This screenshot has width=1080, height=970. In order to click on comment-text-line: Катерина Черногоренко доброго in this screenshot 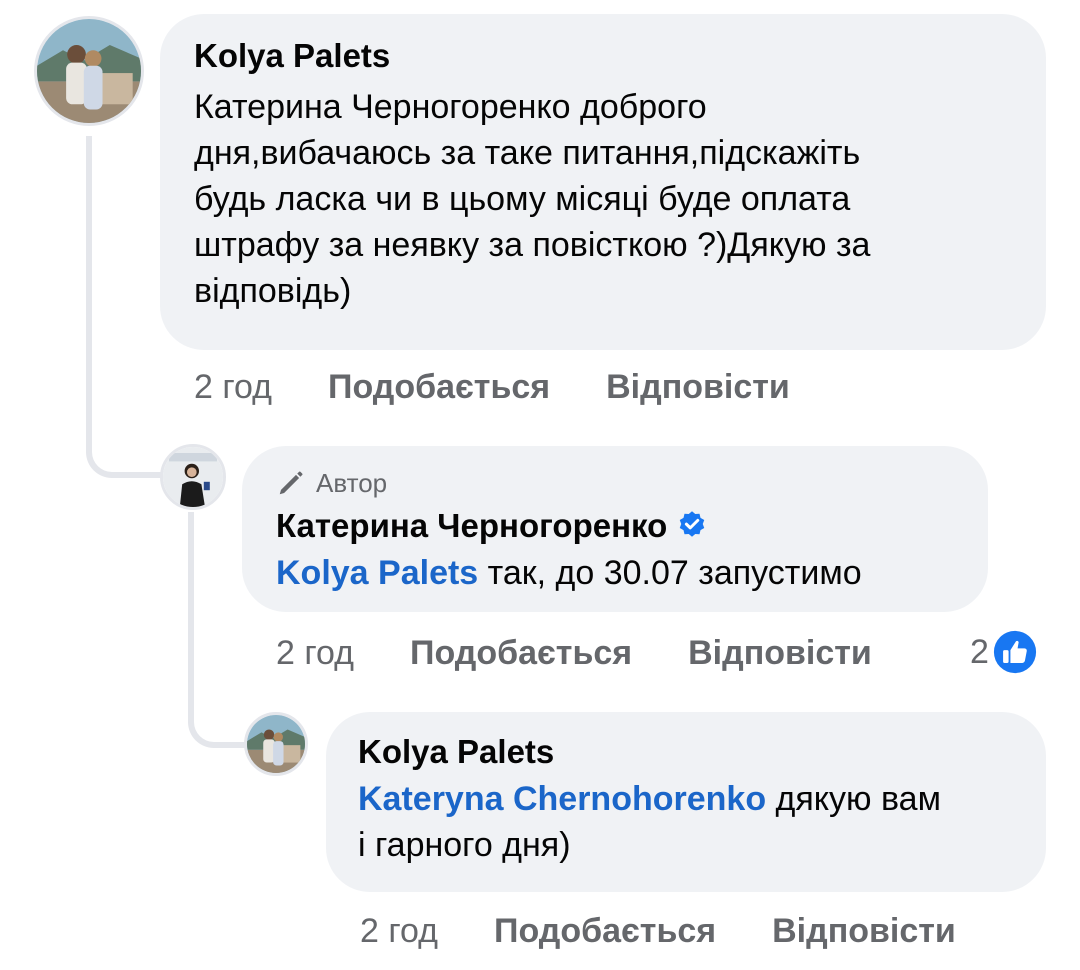, I will do `click(450, 107)`.